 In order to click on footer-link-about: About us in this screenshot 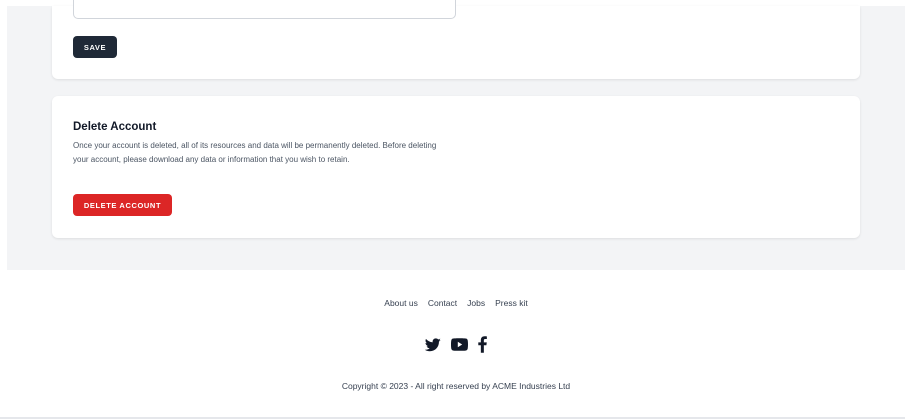, I will do `click(401, 303)`.